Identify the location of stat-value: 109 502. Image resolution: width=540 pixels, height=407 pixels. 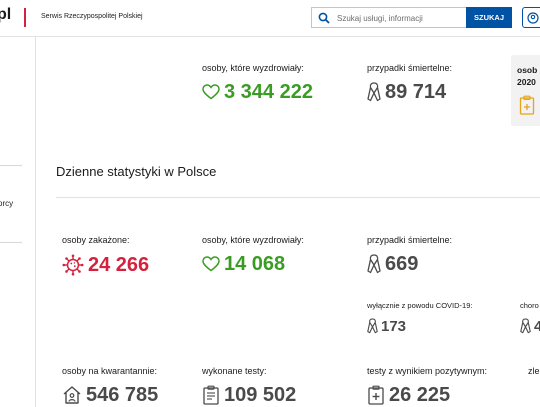
(260, 395).